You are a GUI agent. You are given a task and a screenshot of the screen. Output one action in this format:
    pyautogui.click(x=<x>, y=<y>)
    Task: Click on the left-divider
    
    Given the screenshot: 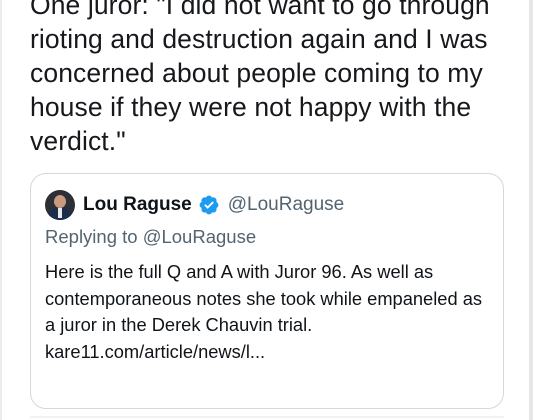 What is the action you would take?
    pyautogui.click(x=1, y=210)
    